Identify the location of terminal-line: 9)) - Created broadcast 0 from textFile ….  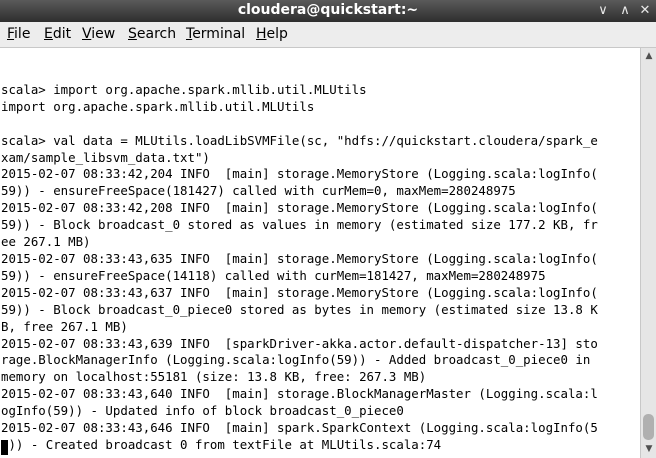
(221, 444).